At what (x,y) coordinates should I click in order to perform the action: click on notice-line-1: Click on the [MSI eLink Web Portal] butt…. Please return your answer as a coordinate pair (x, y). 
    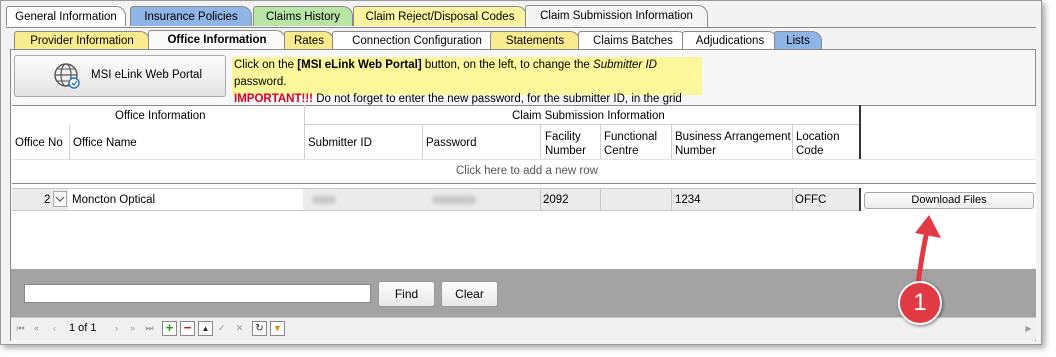
    Looking at the image, I should click on (468, 74).